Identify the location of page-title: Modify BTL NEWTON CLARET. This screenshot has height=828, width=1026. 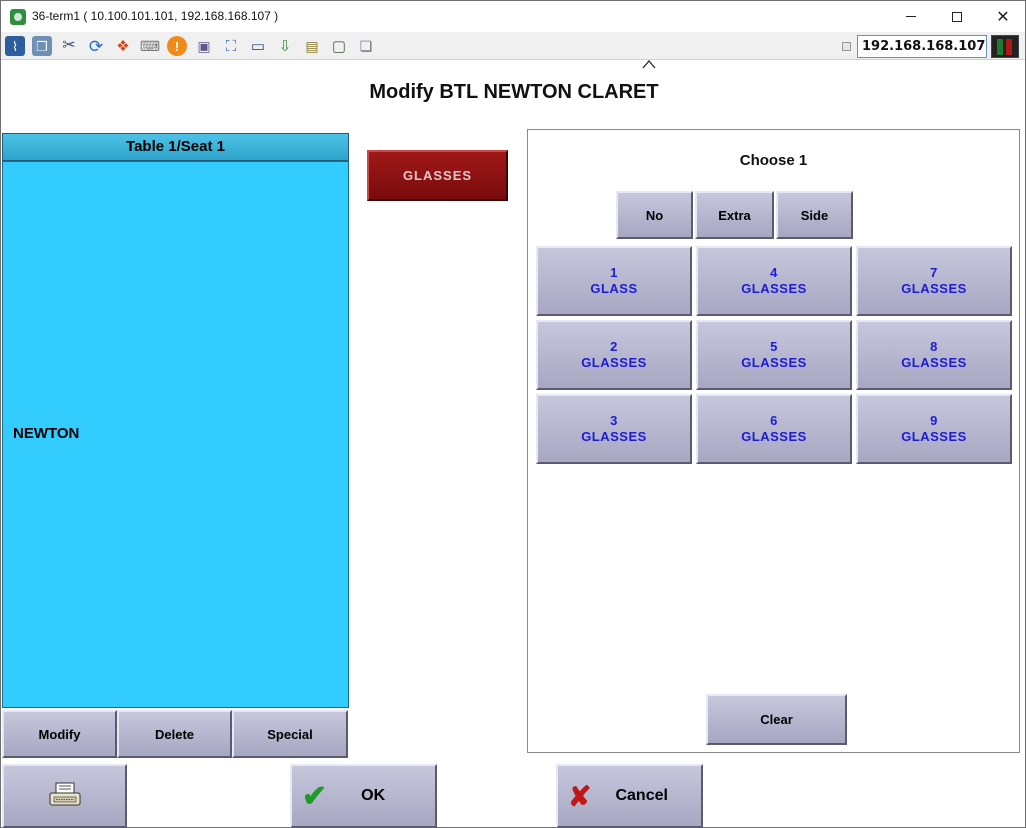
(513, 92).